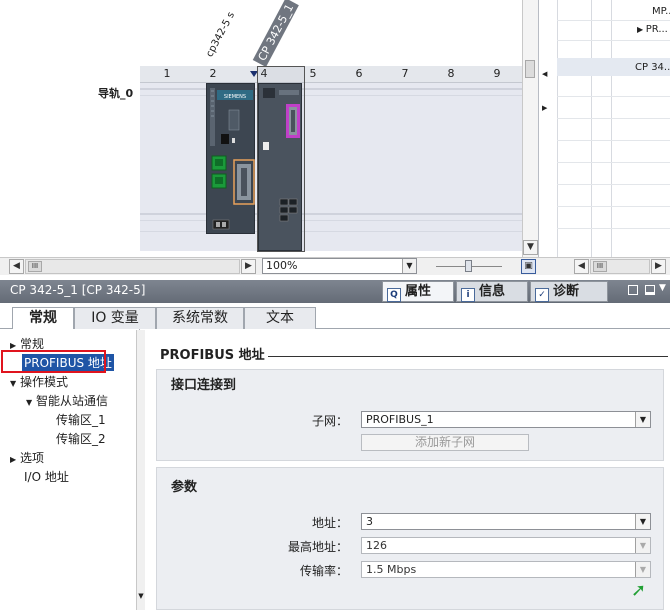 The height and width of the screenshot is (610, 670). Describe the element at coordinates (46, 476) in the screenshot. I see `nav-item-io-address: I/O 地址` at that location.